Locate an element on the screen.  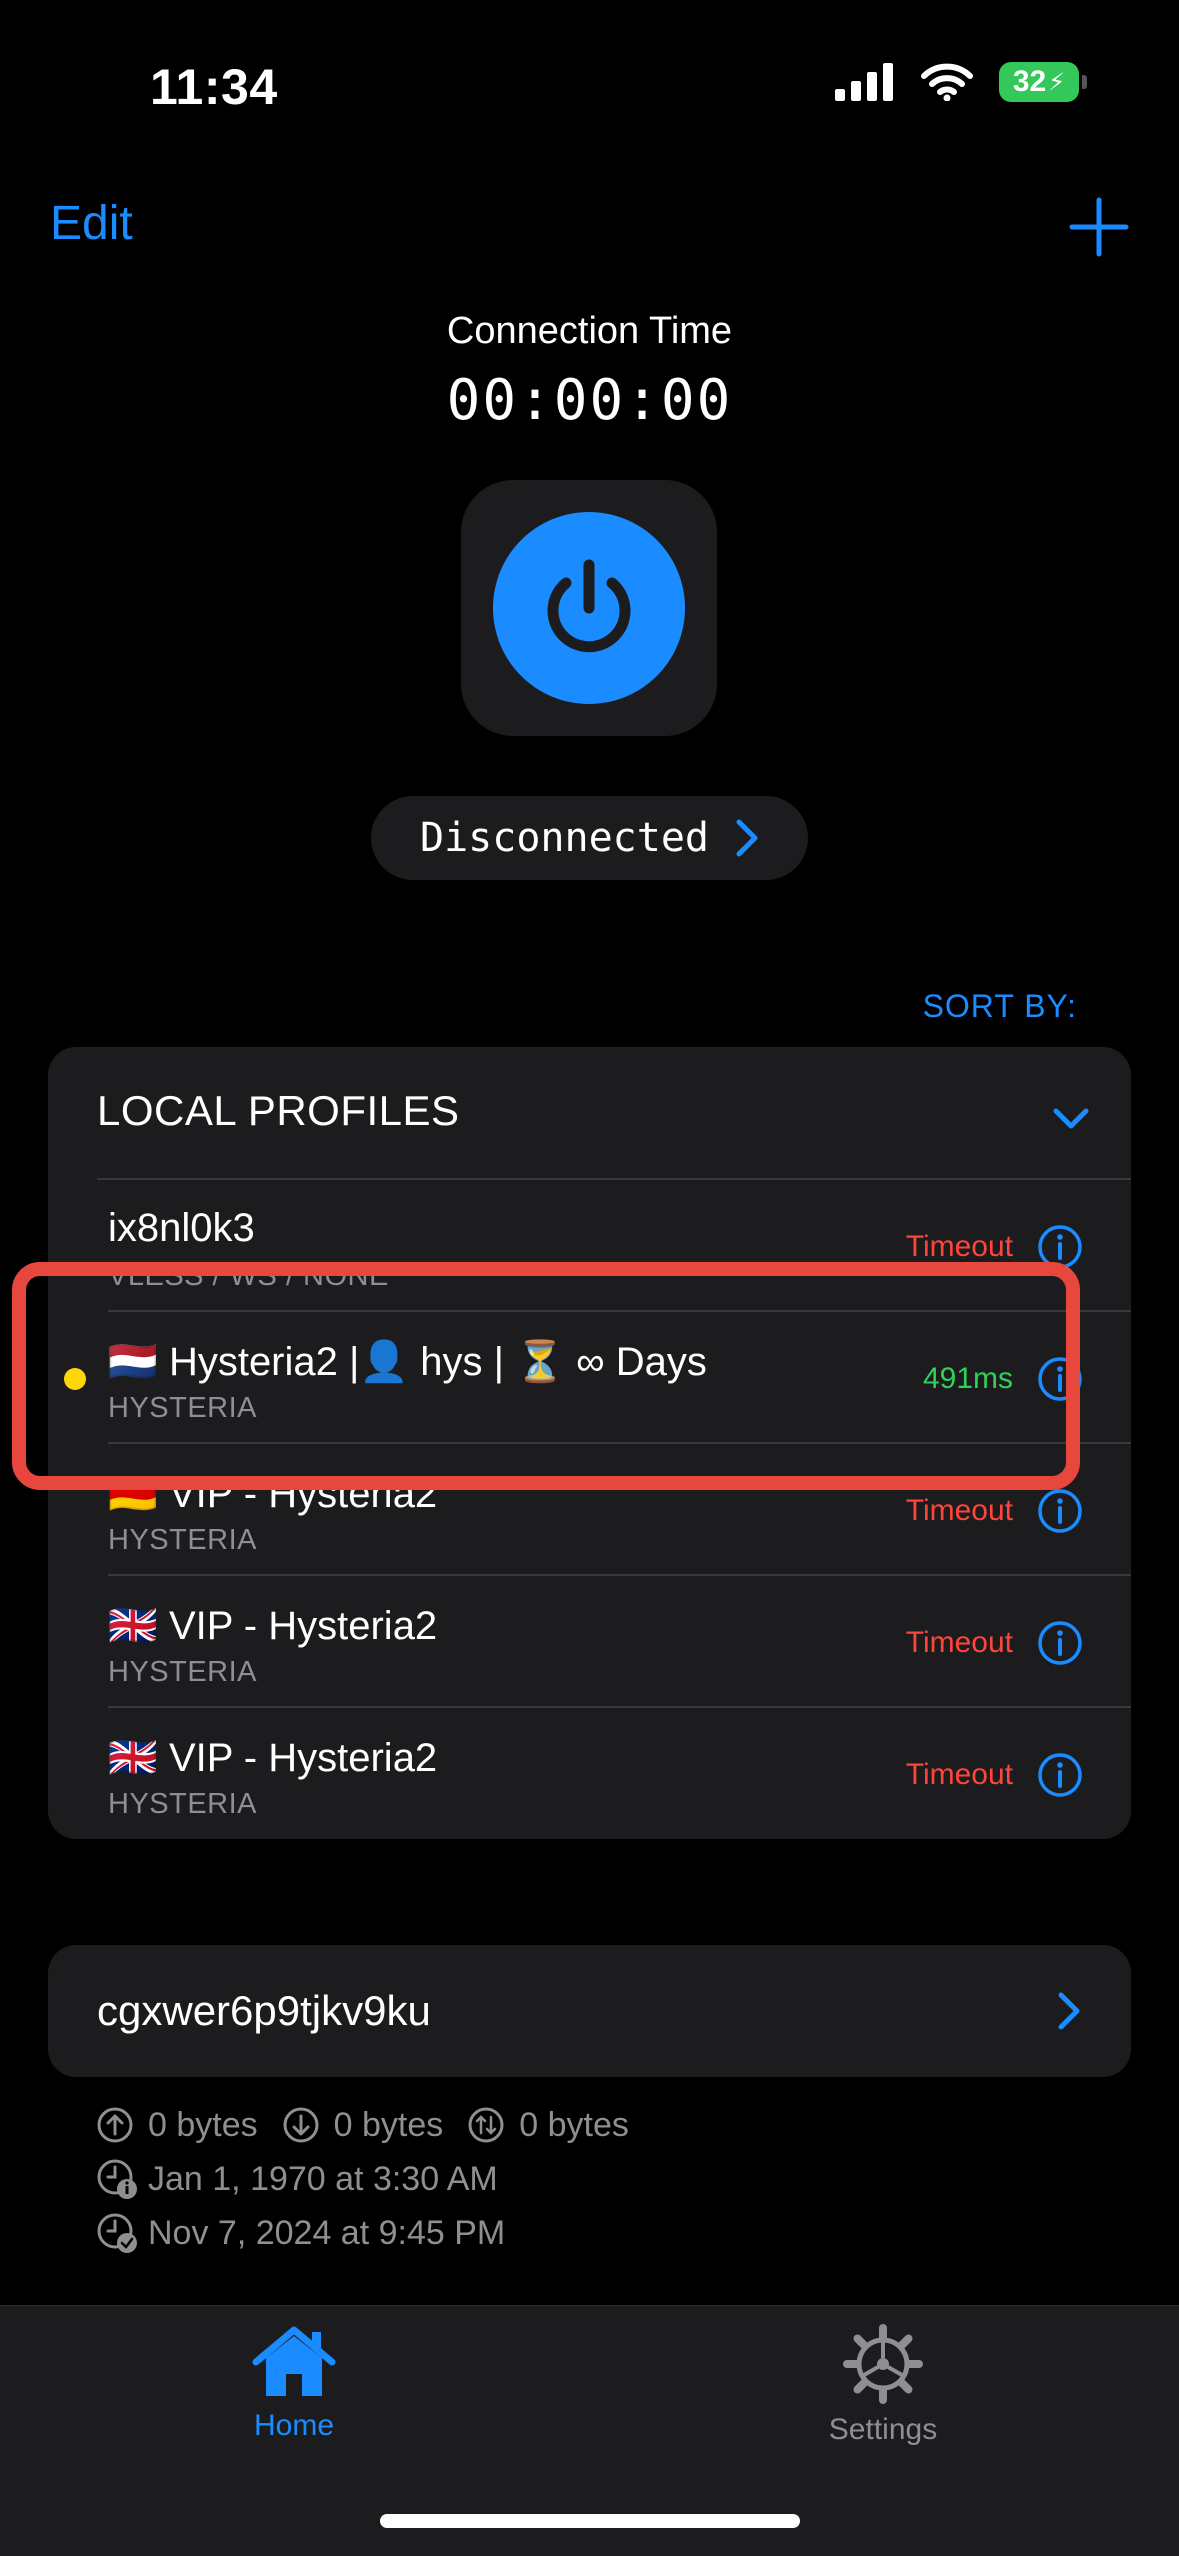
upload-stat: 0 bytes is located at coordinates (177, 2125).